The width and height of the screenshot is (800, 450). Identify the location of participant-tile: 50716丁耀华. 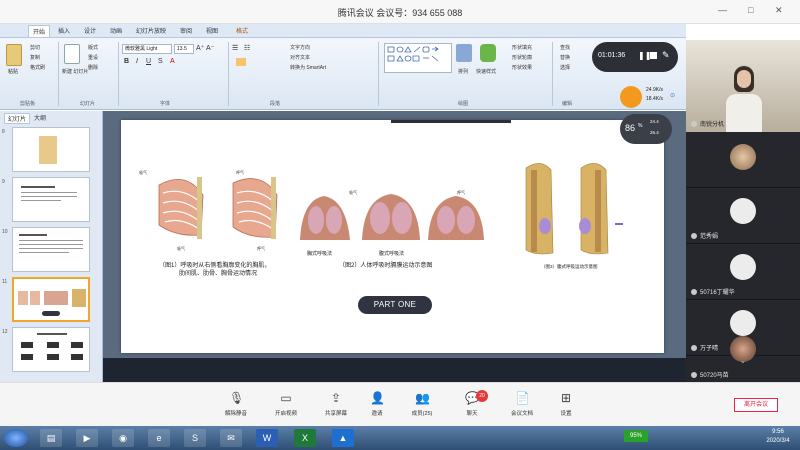
(743, 272).